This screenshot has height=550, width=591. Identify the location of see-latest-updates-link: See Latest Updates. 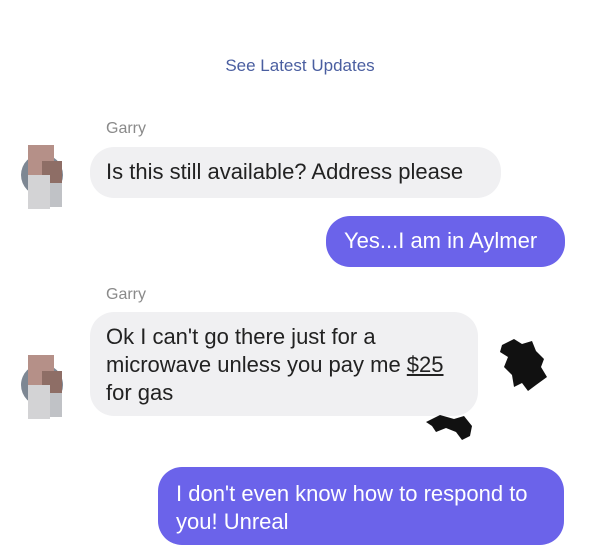
(295, 66).